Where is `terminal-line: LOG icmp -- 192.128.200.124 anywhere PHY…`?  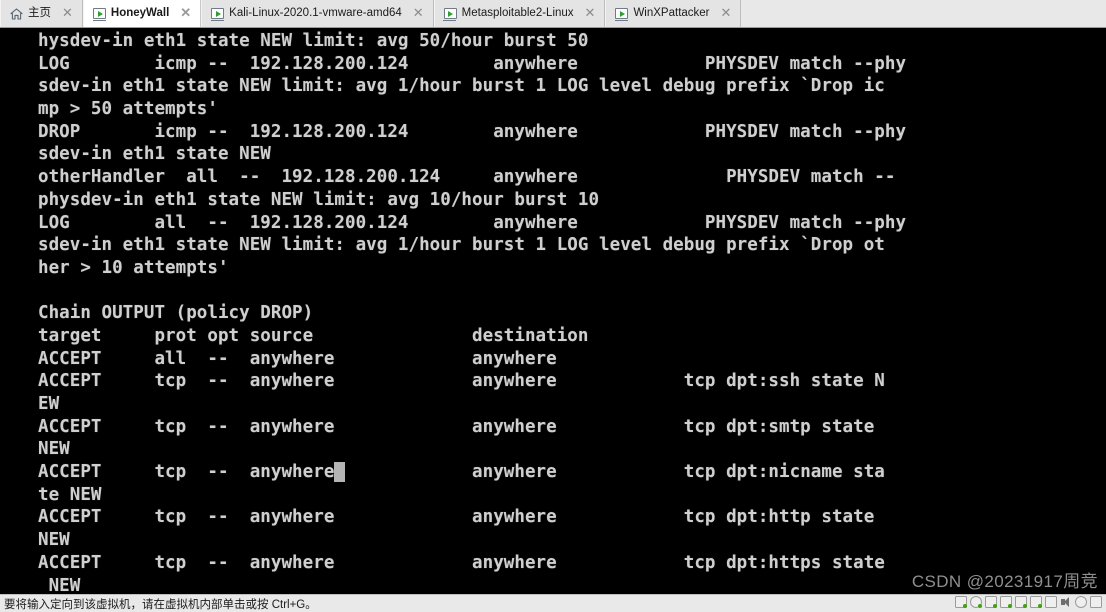
terminal-line: LOG icmp -- 192.128.200.124 anywhere PHY… is located at coordinates (472, 63).